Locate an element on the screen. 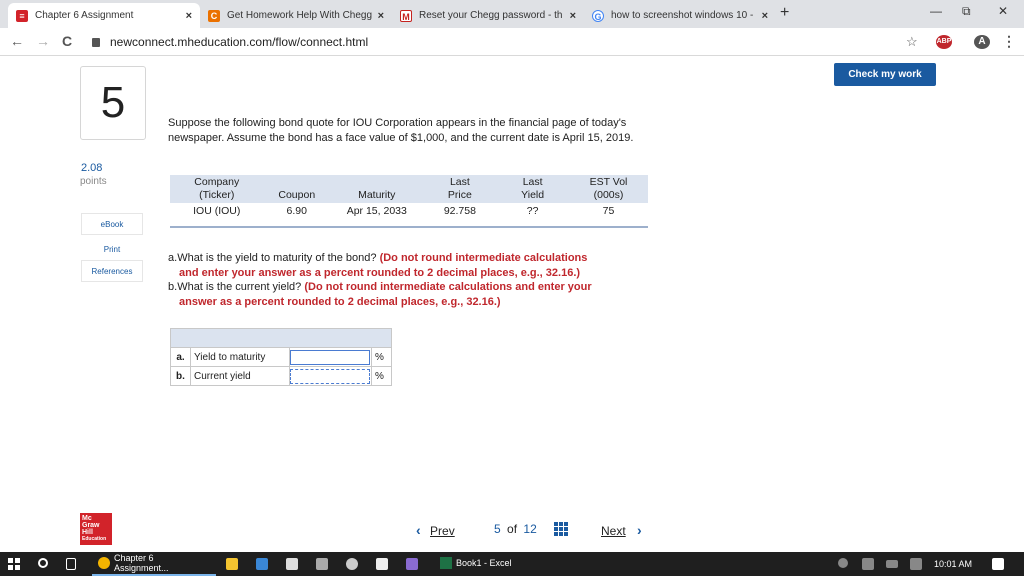  points-label: points is located at coordinates (93, 181).